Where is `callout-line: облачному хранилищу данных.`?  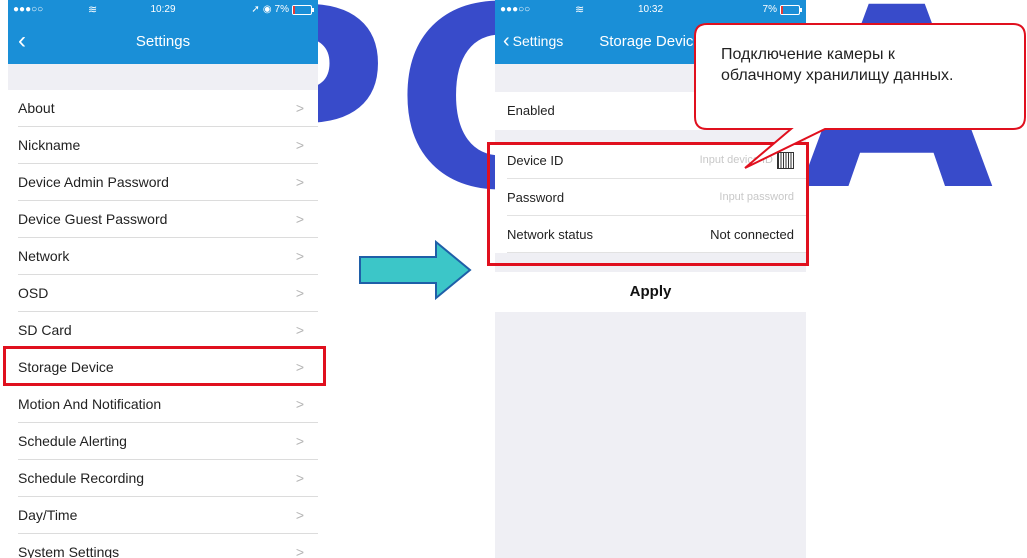
callout-line: облачному хранилищу данных. is located at coordinates (837, 75).